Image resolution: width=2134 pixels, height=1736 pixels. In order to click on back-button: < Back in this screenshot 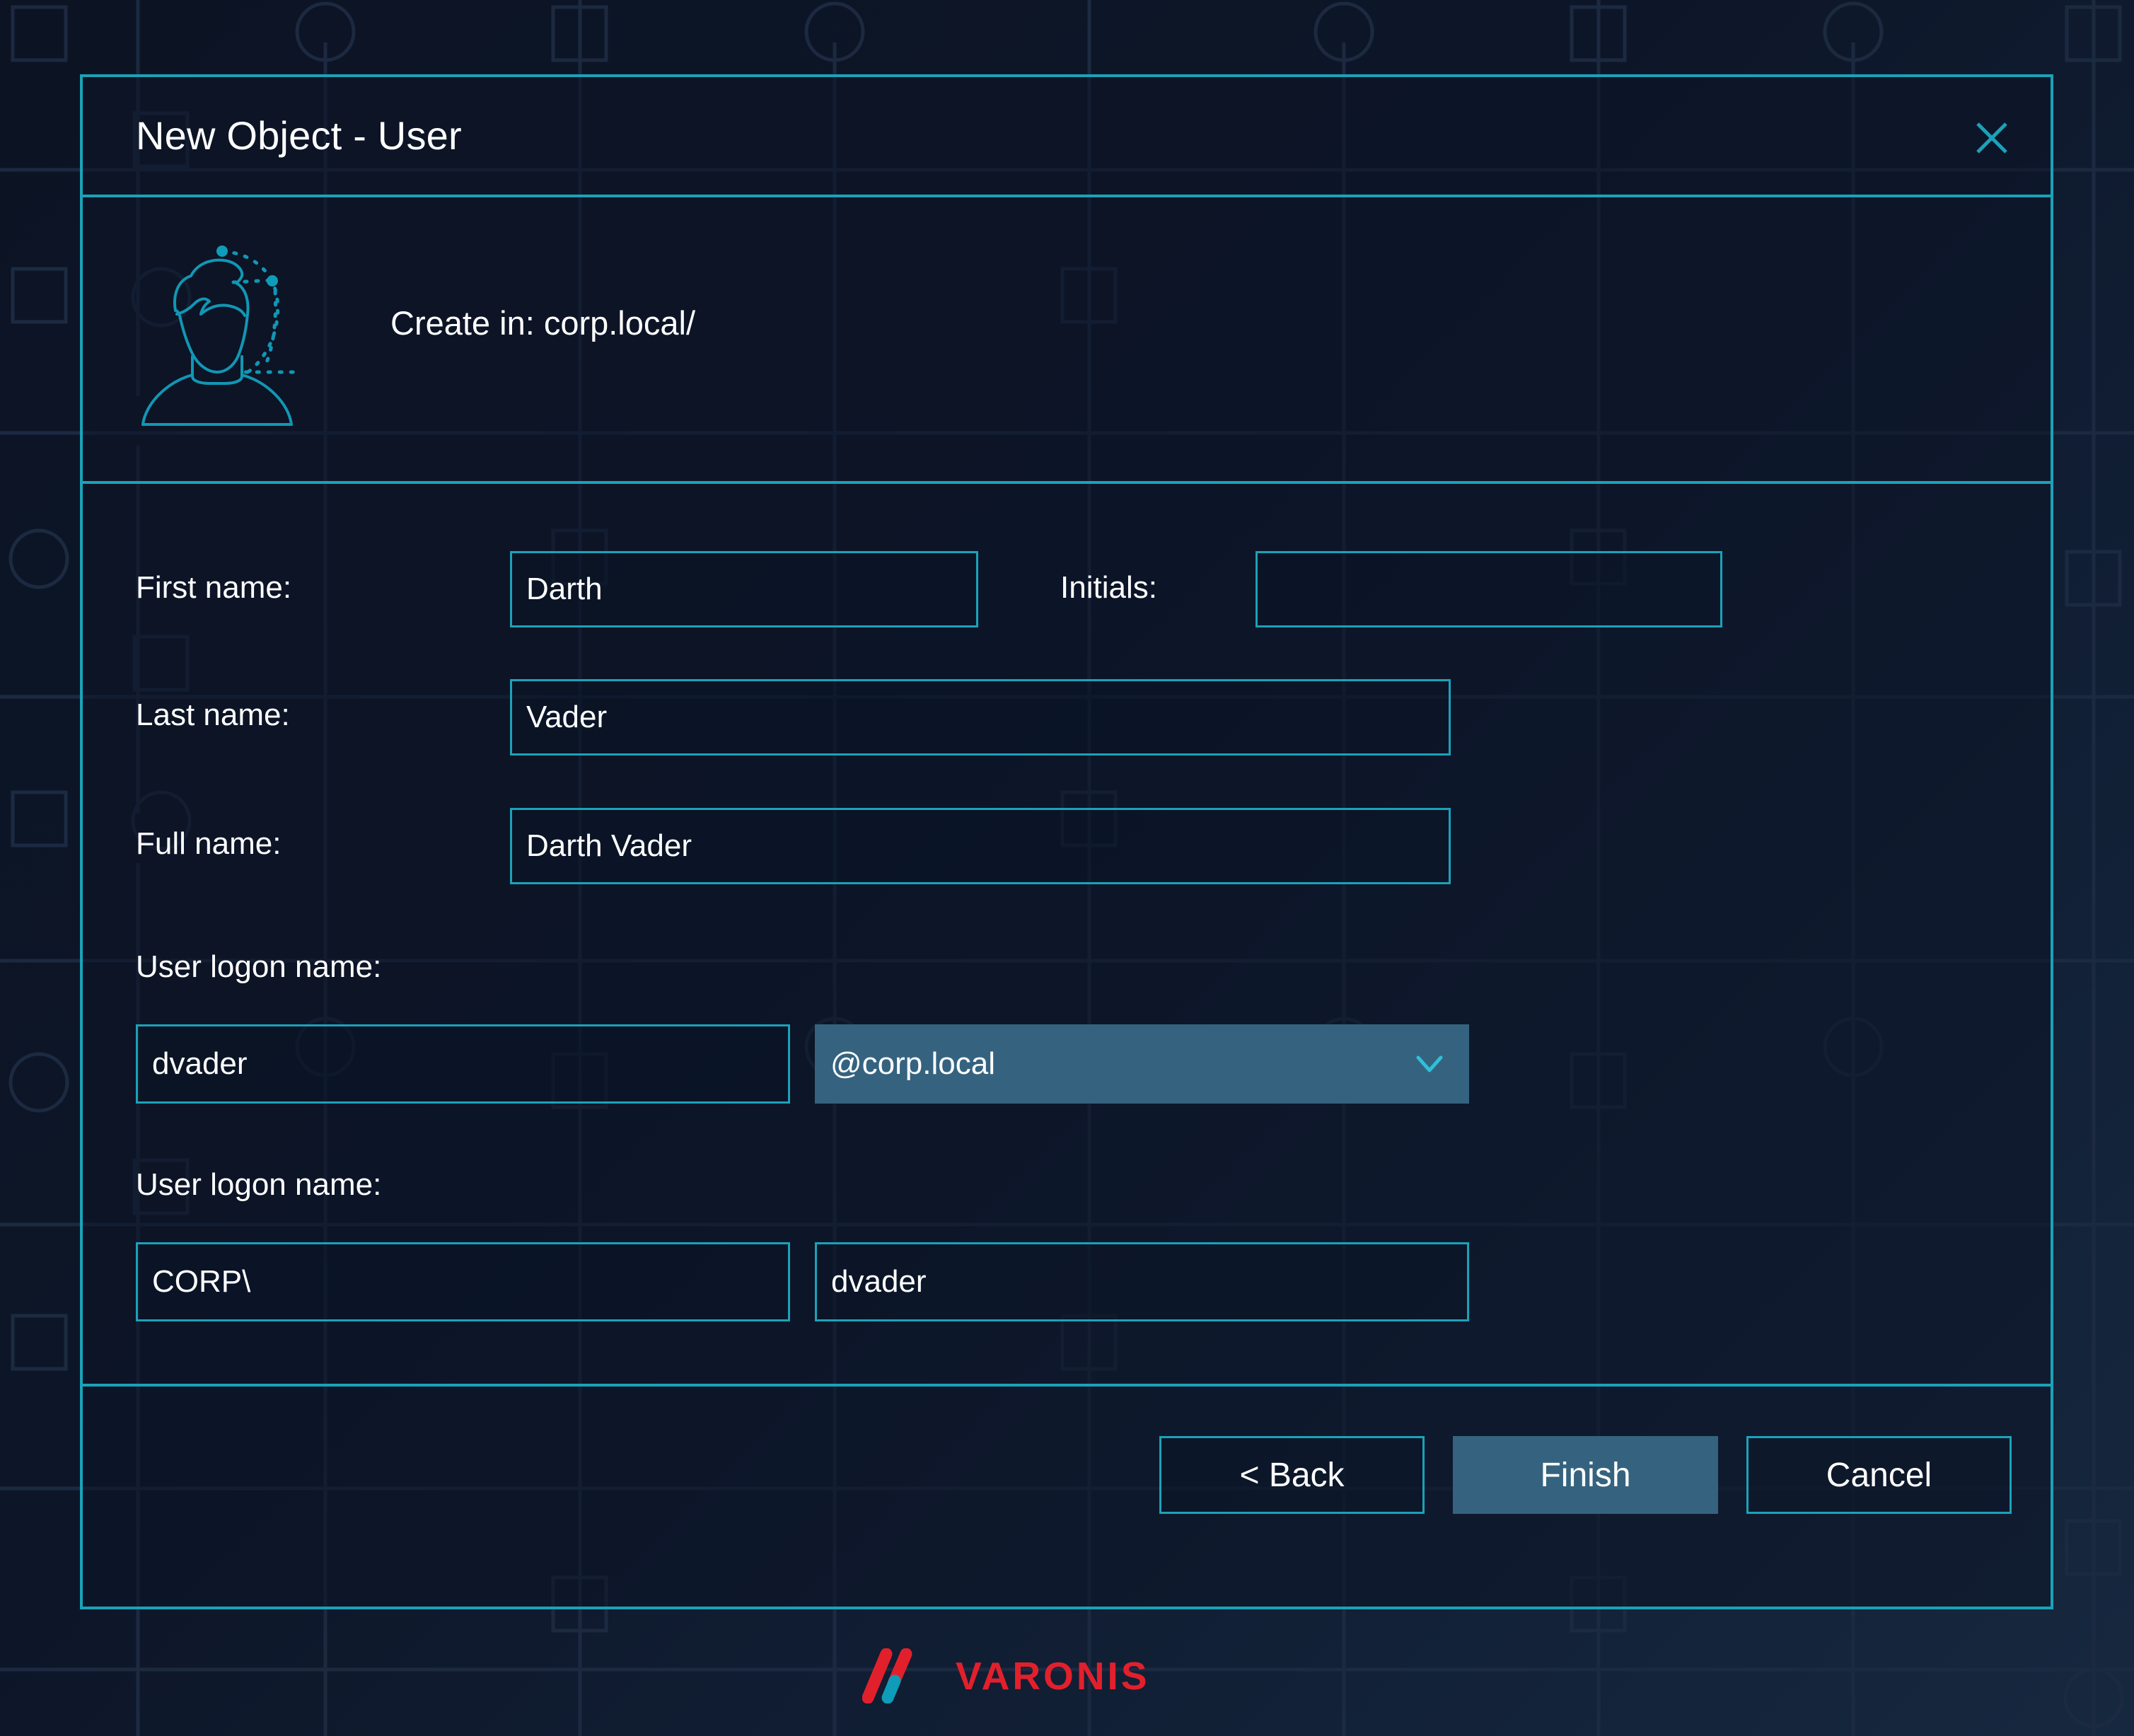, I will do `click(1292, 1475)`.